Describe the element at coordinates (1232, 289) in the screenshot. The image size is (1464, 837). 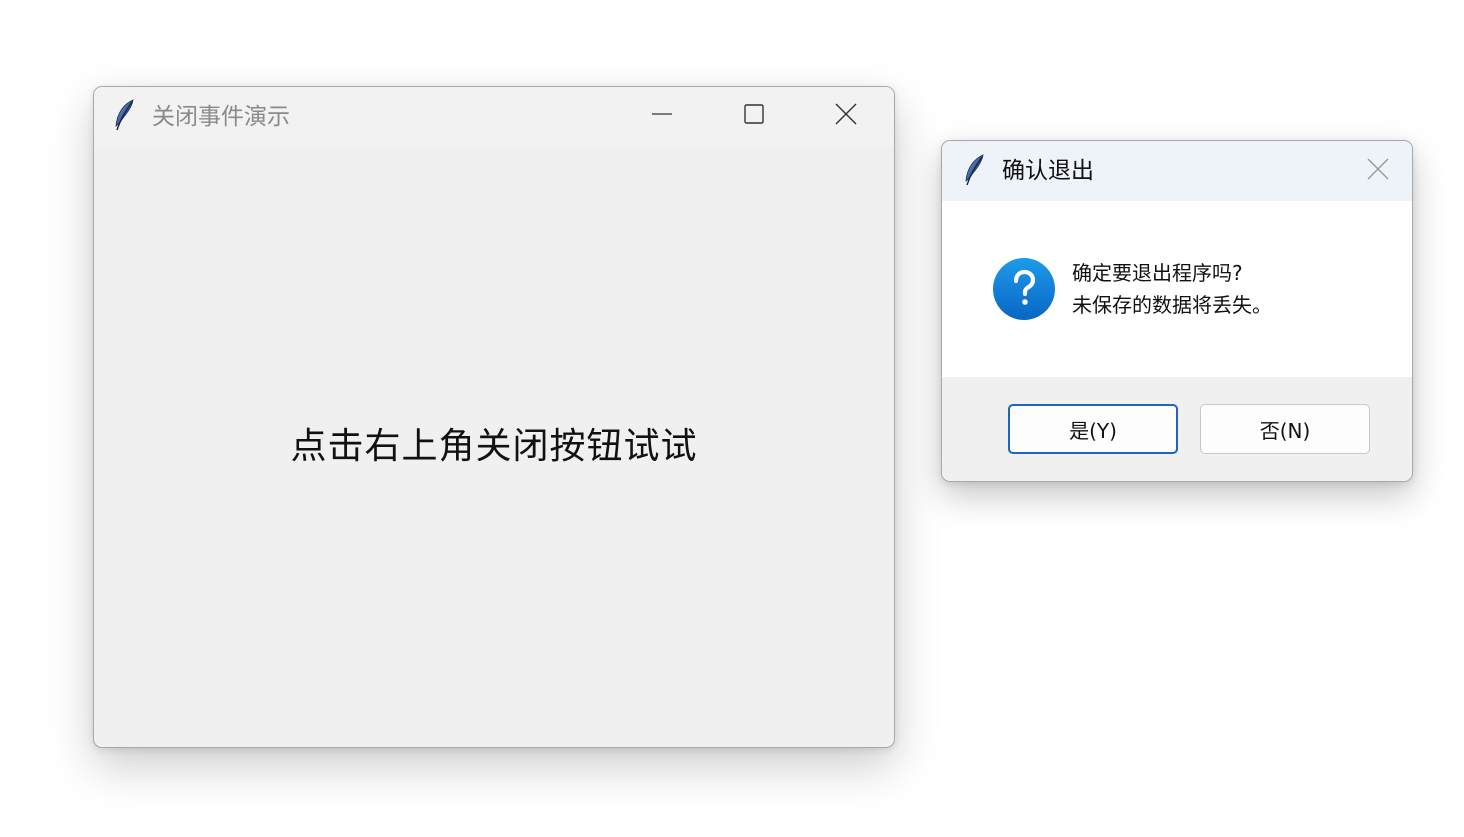
I see `dialog-message: 确定要退出程序吗? 未保存的数据将丢失。` at that location.